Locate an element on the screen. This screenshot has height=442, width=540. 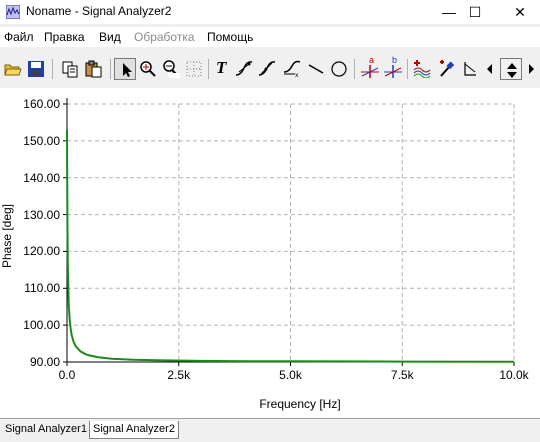
menu-help: Помощь is located at coordinates (230, 37).